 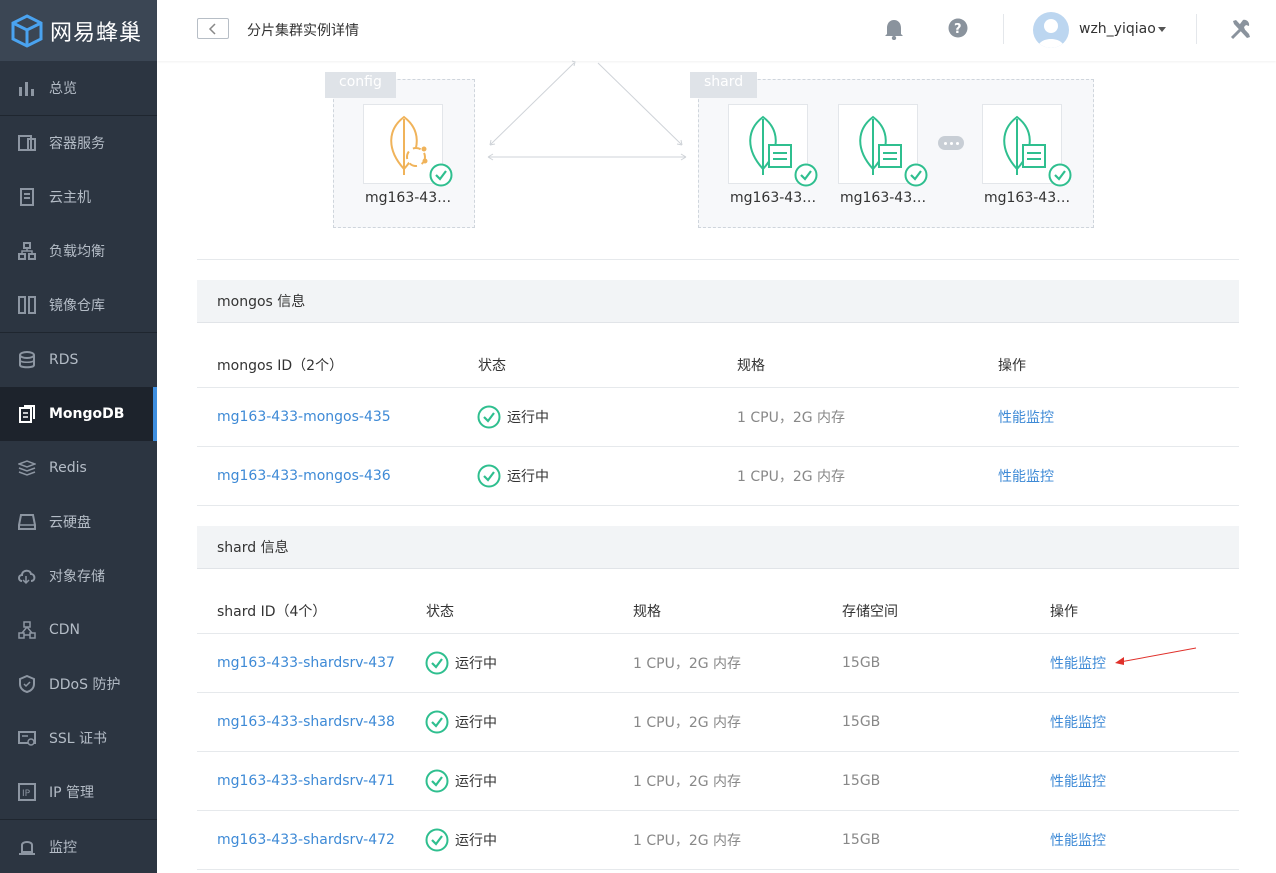 What do you see at coordinates (78, 846) in the screenshot?
I see `sidebar-item-monitor: 监控` at bounding box center [78, 846].